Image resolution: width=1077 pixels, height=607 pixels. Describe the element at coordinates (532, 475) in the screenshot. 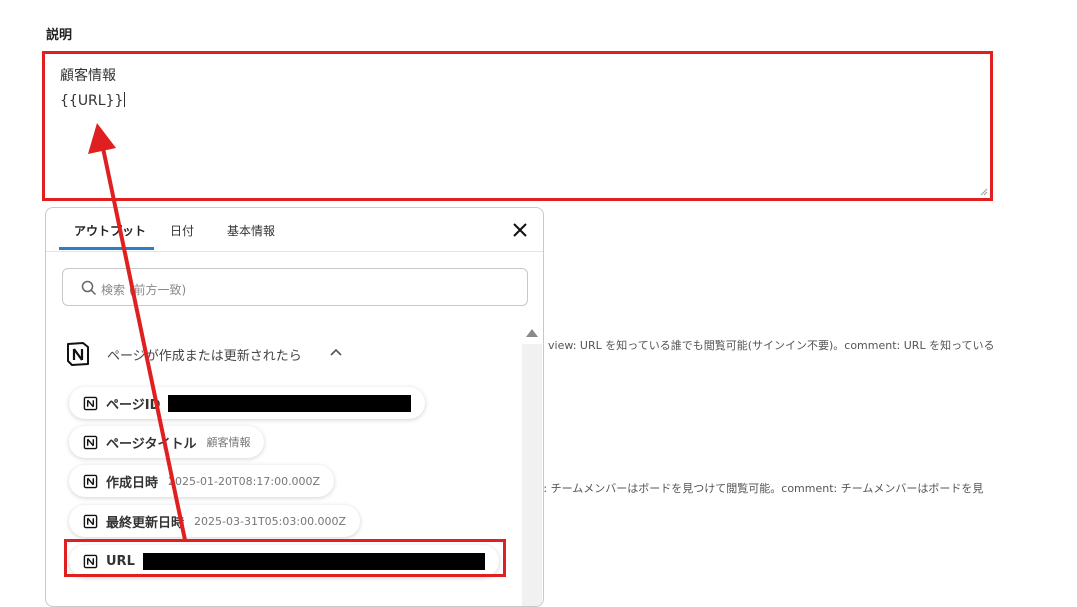

I see `scrollbar-track` at that location.